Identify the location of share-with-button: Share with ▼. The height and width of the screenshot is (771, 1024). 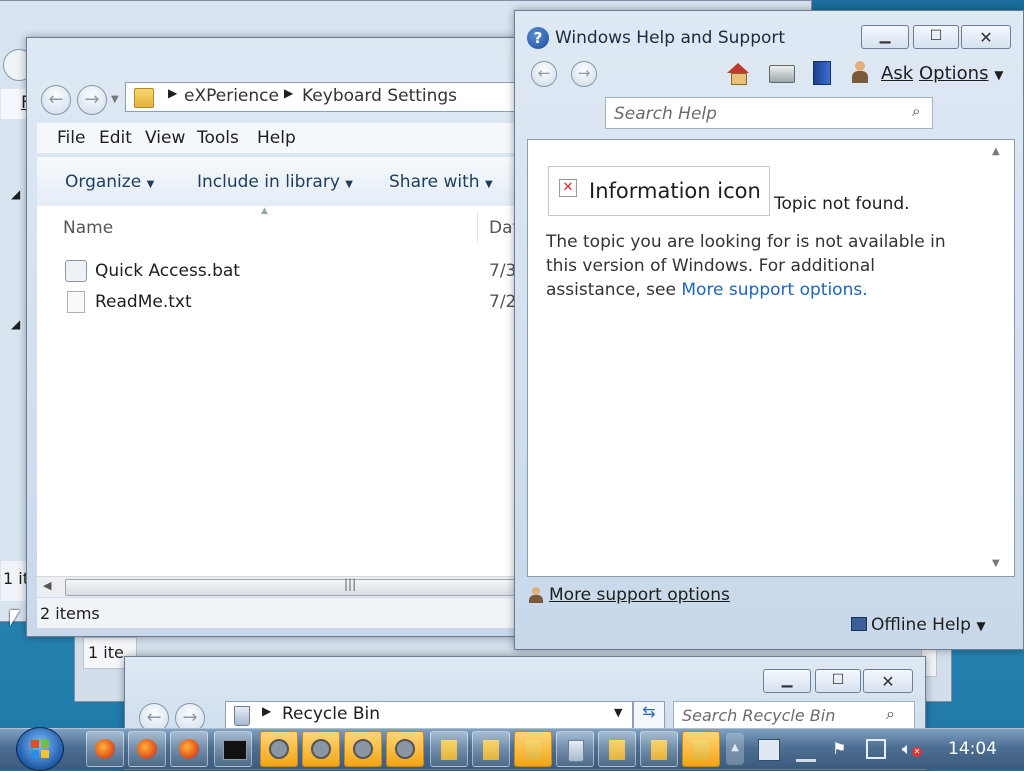
(441, 182).